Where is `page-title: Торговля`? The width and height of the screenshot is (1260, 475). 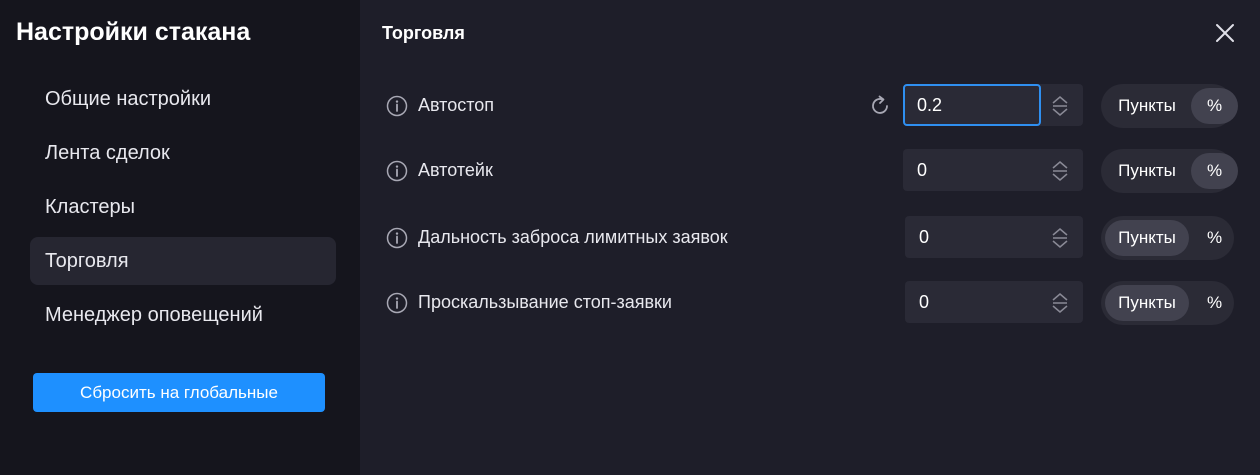 page-title: Торговля is located at coordinates (423, 33).